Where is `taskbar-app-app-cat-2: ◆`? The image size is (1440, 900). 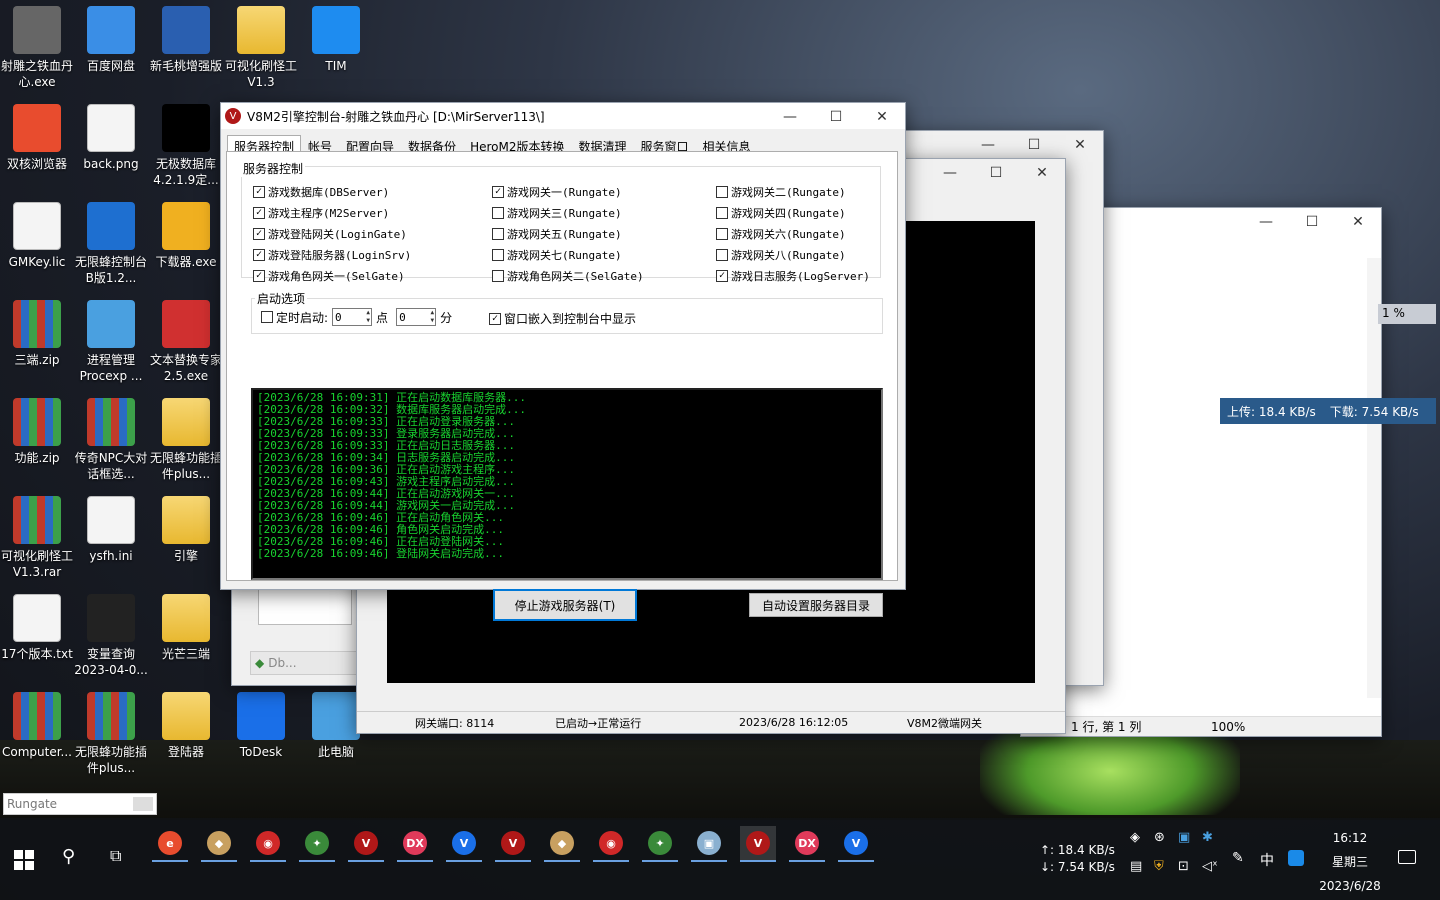
taskbar-app-app-cat-2: ◆ is located at coordinates (562, 844).